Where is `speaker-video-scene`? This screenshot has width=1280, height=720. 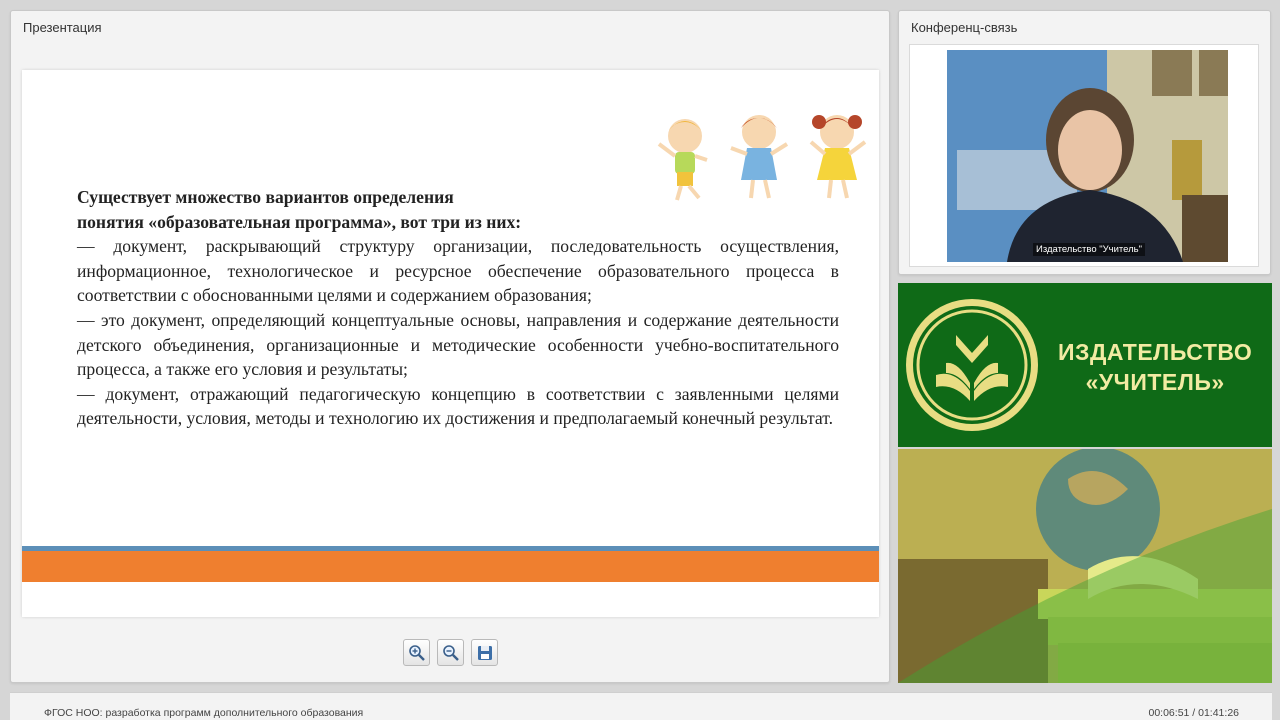 speaker-video-scene is located at coordinates (1087, 156).